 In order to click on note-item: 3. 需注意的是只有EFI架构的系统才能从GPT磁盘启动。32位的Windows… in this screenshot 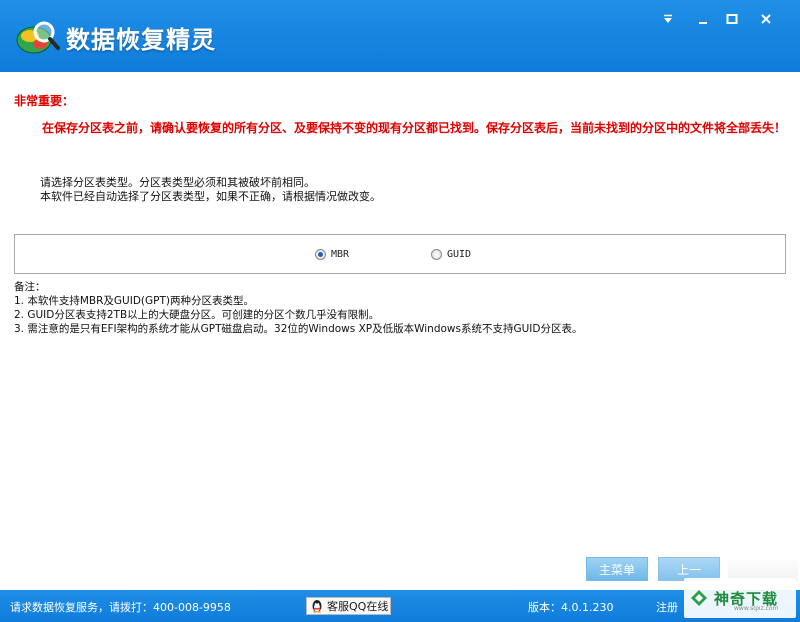, I will do `click(298, 329)`.